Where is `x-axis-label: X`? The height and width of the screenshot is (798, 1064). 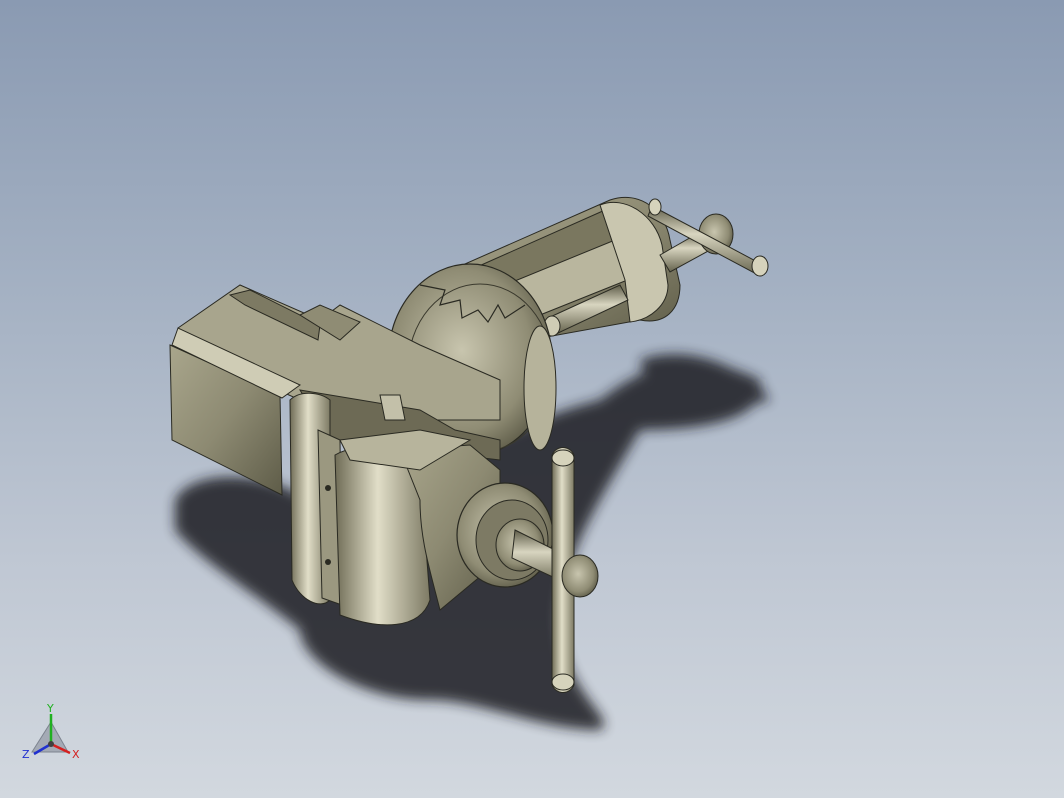
x-axis-label: X is located at coordinates (76, 754).